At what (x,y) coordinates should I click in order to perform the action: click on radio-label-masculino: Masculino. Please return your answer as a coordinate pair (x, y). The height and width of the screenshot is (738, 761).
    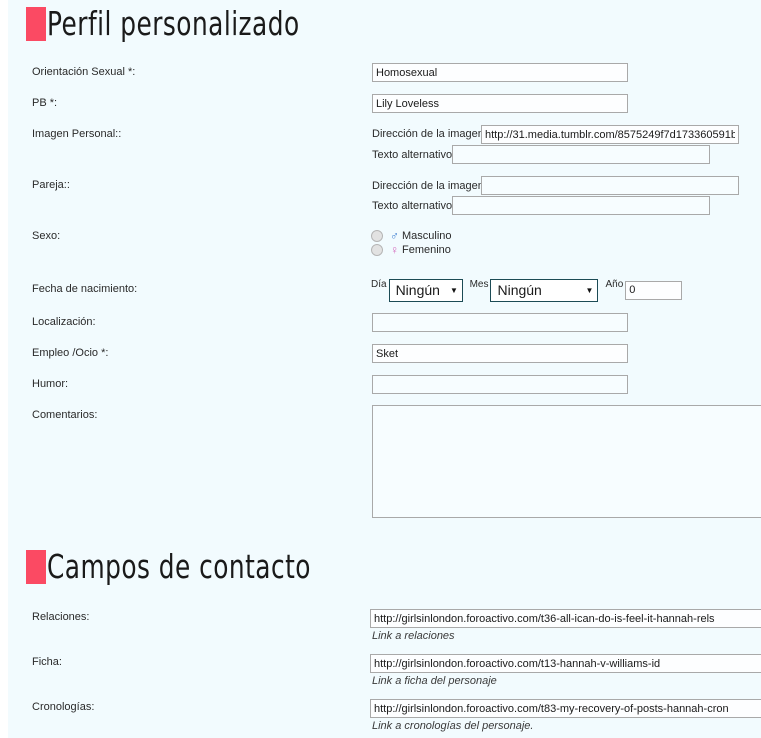
    Looking at the image, I should click on (427, 235).